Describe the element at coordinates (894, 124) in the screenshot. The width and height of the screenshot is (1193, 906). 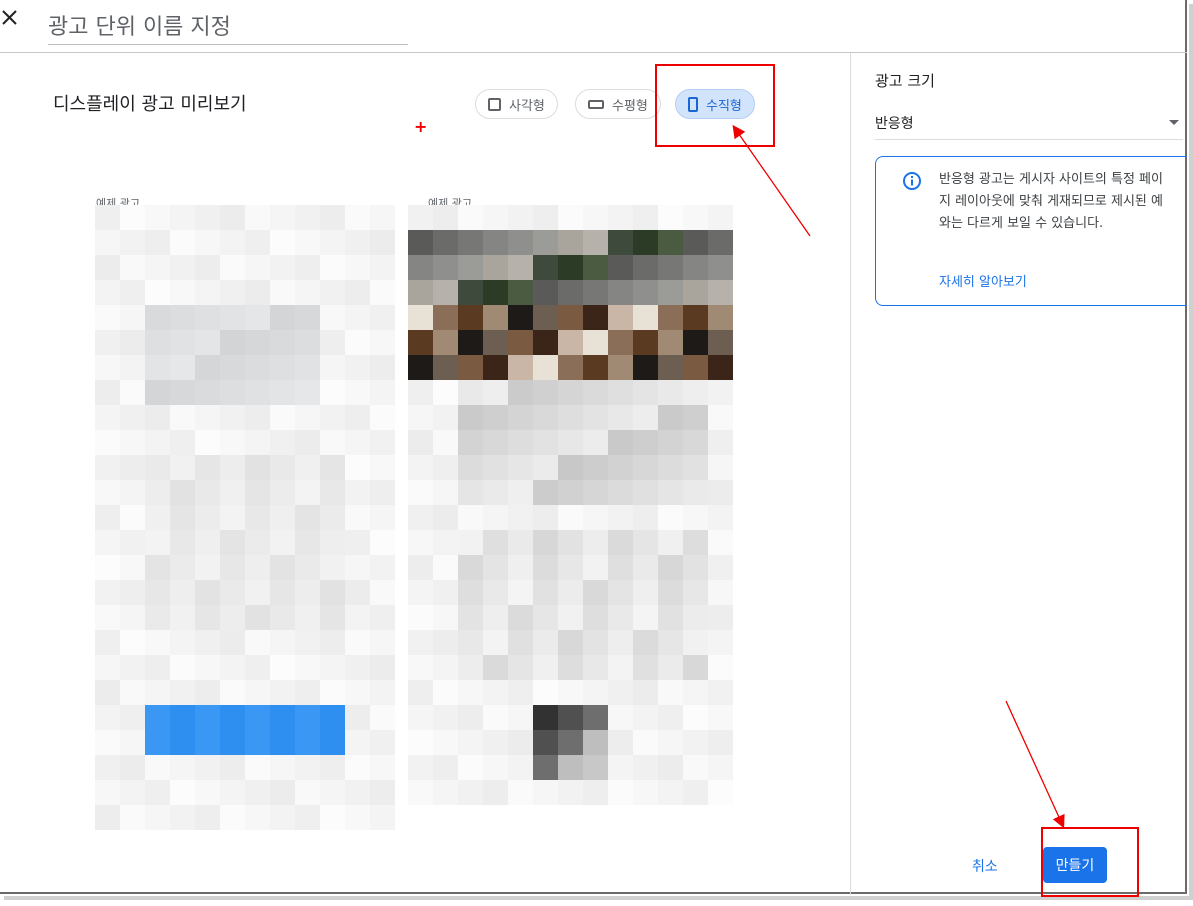
I see `ad-size-value: 반응형` at that location.